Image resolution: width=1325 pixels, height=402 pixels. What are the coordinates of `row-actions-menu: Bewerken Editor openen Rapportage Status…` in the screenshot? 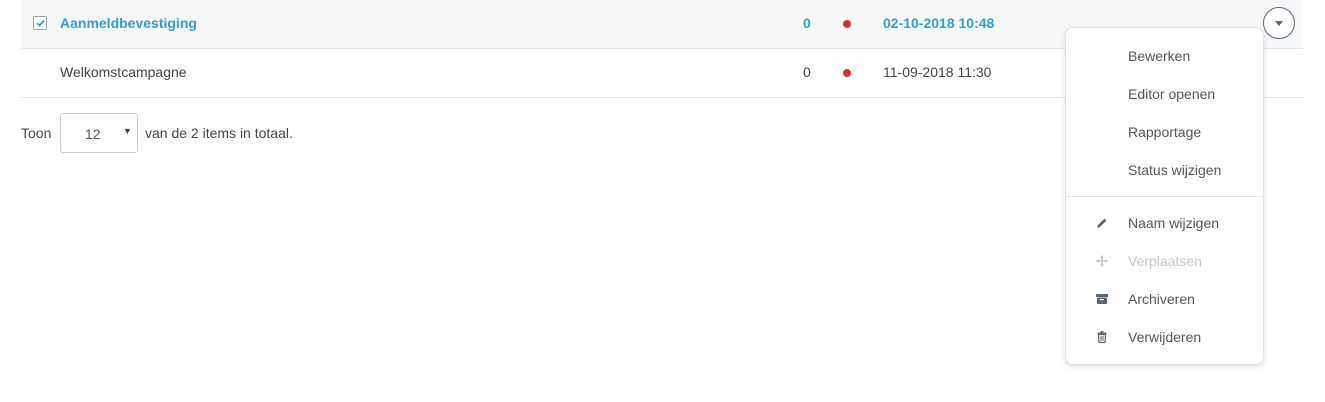 It's located at (1164, 196).